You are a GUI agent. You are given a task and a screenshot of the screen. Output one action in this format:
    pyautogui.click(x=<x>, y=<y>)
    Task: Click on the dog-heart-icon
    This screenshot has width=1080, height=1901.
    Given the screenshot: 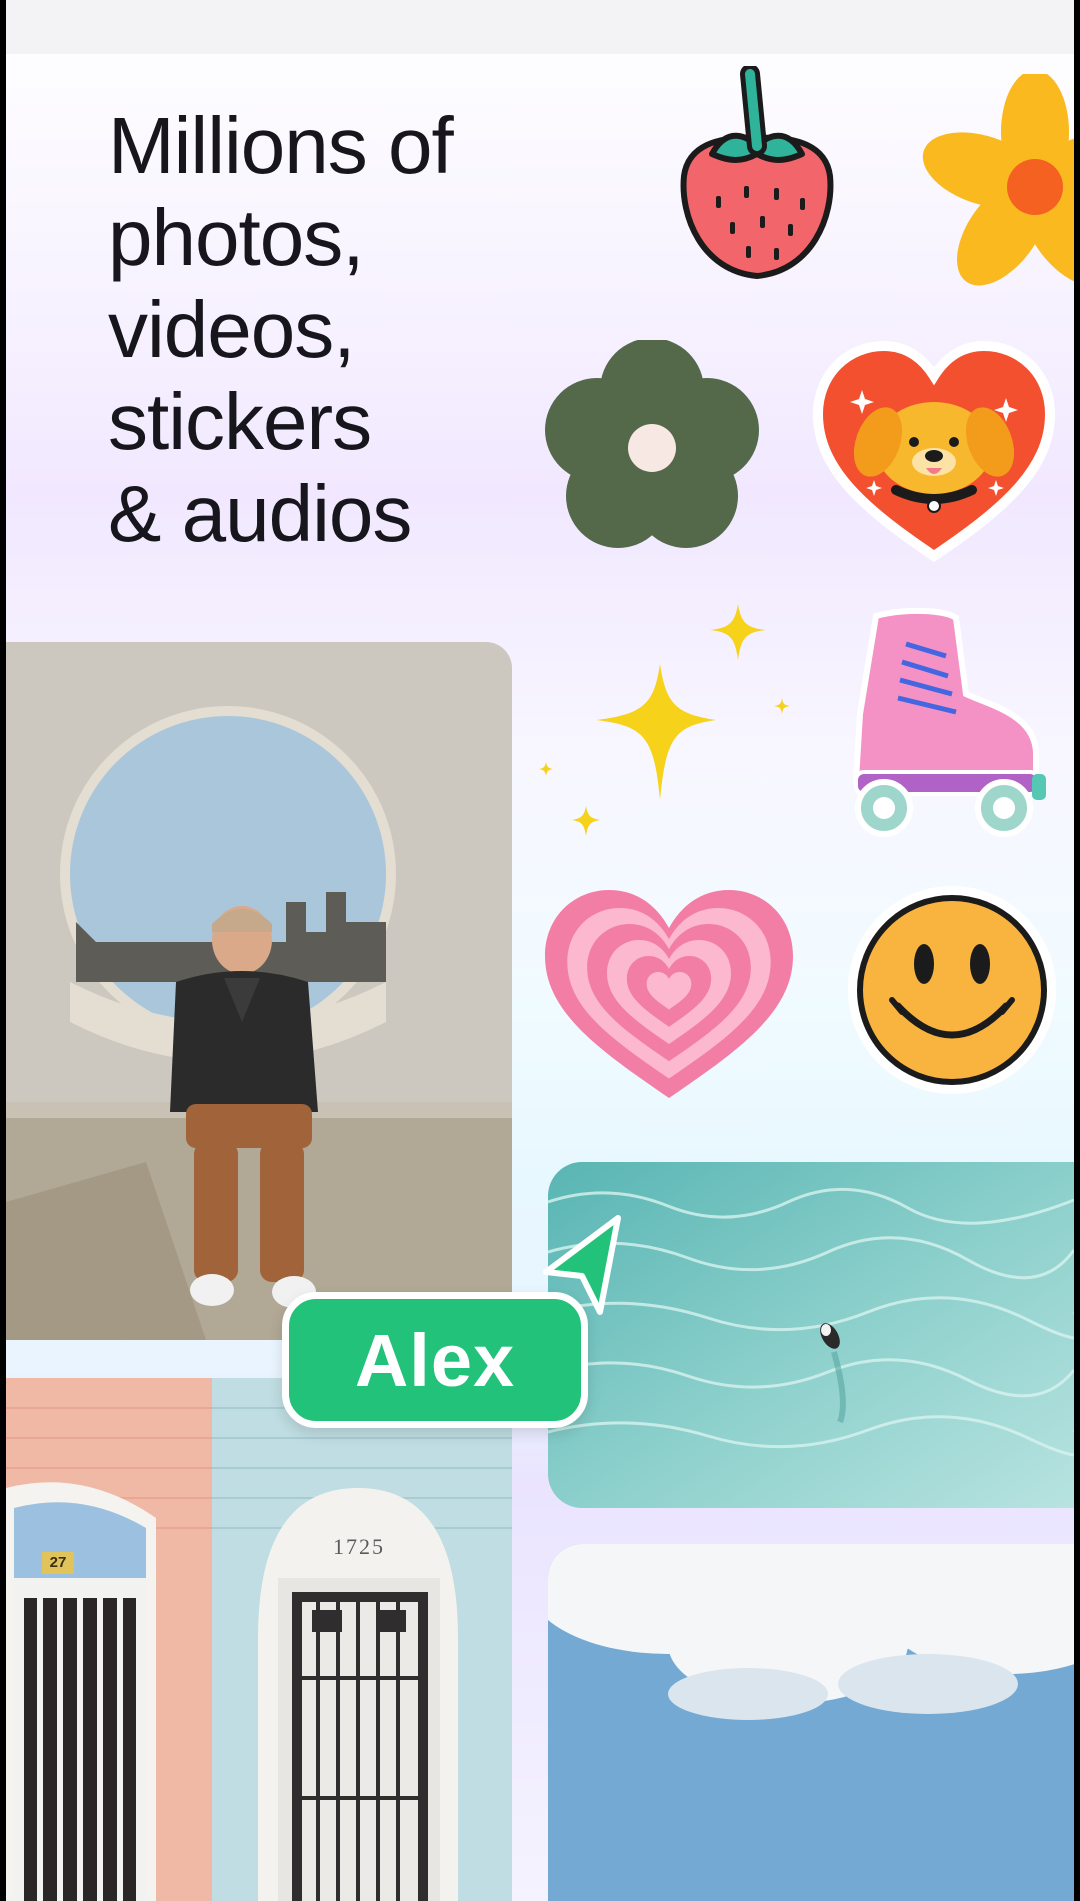 What is the action you would take?
    pyautogui.click(x=934, y=450)
    